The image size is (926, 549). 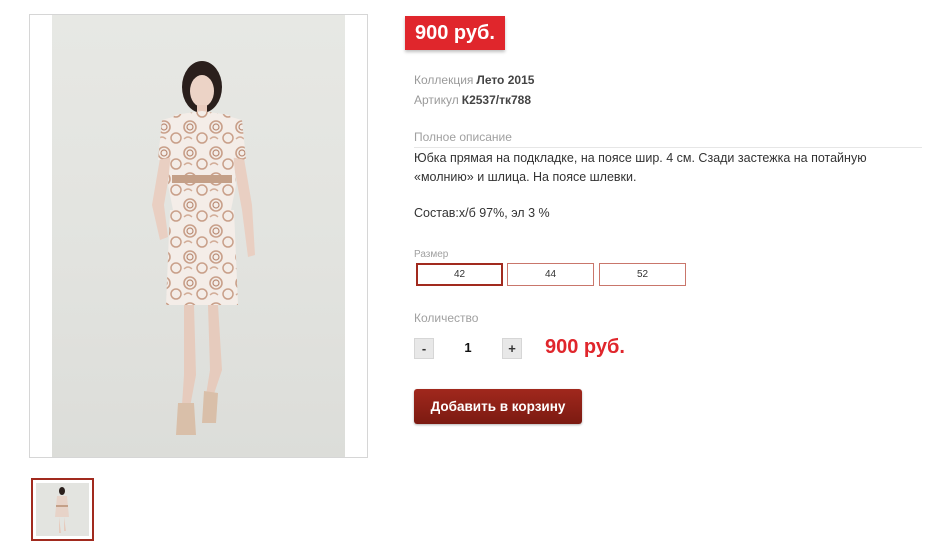 What do you see at coordinates (642, 274) in the screenshot?
I see `size-option-52: 52` at bounding box center [642, 274].